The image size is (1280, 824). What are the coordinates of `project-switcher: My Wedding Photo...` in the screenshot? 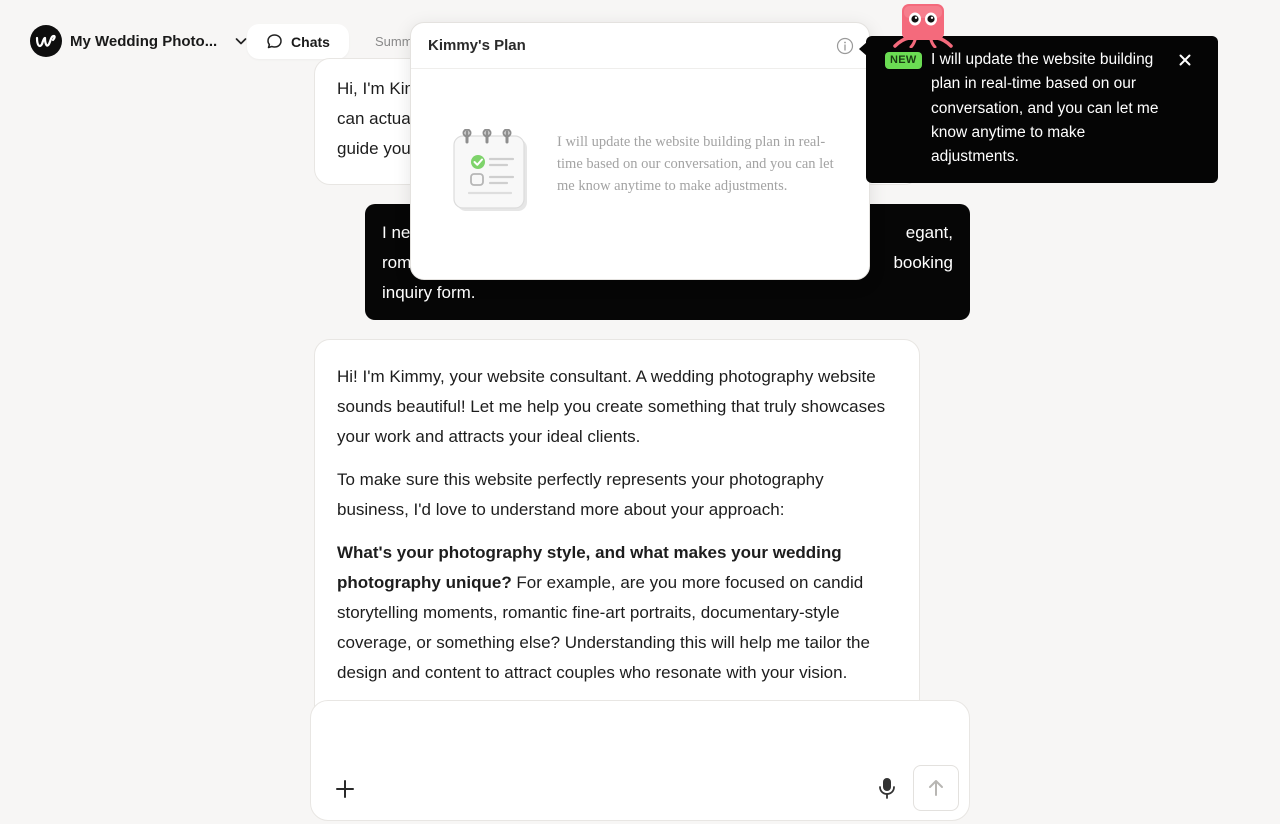 It's located at (139, 41).